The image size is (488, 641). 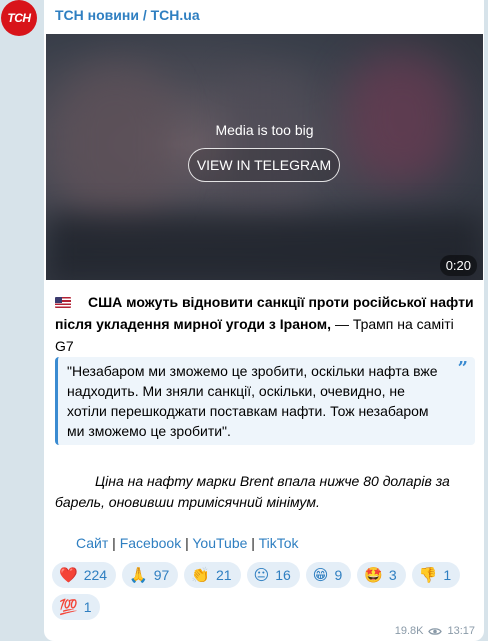 I want to click on grin-icon: 😁, so click(x=320, y=575).